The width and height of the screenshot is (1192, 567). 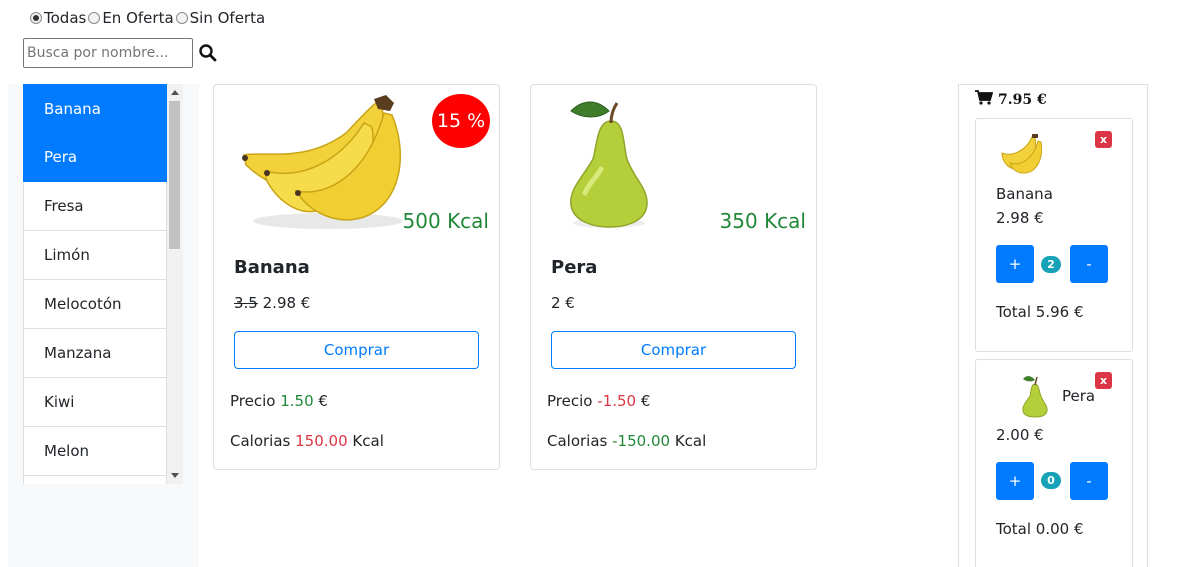 I want to click on scroll-thumb, so click(x=174, y=175).